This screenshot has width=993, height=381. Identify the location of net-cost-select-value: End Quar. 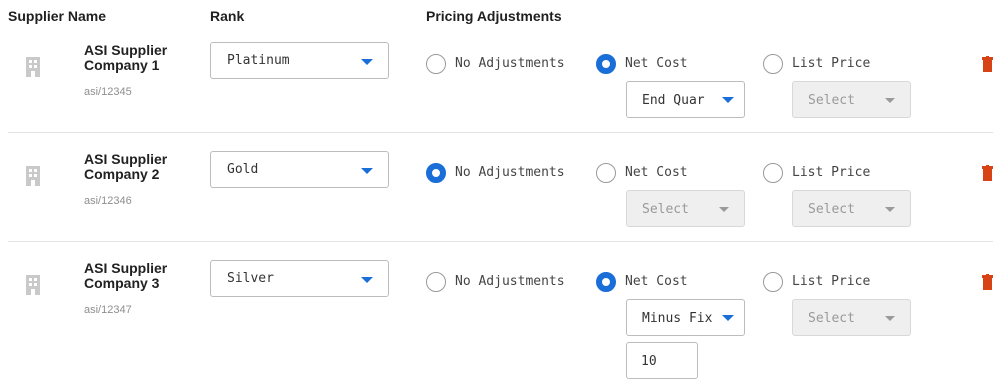
(673, 100).